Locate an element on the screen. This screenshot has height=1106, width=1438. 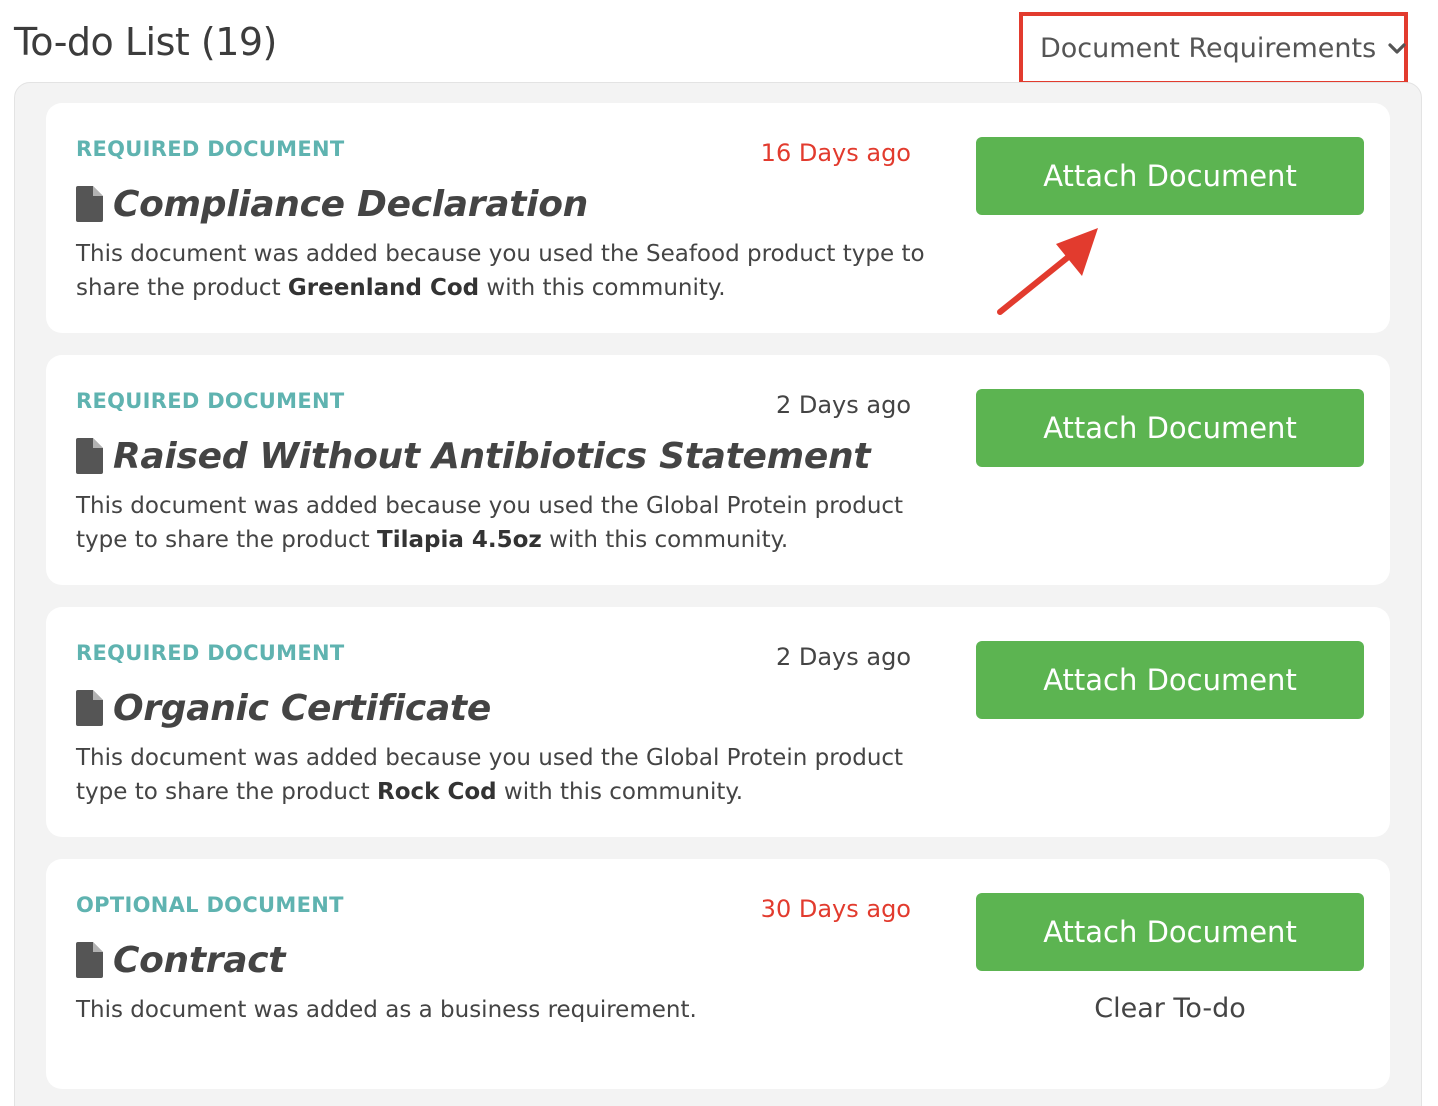
document-title: Contract is located at coordinates (199, 960).